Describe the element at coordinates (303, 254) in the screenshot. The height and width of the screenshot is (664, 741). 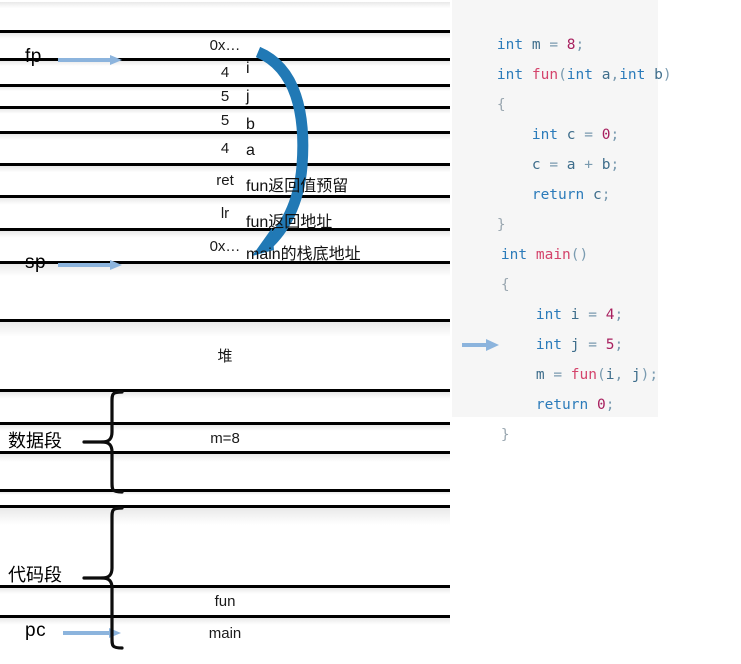
I see `annotation-main-stack-base-address: main的栈底地址` at that location.